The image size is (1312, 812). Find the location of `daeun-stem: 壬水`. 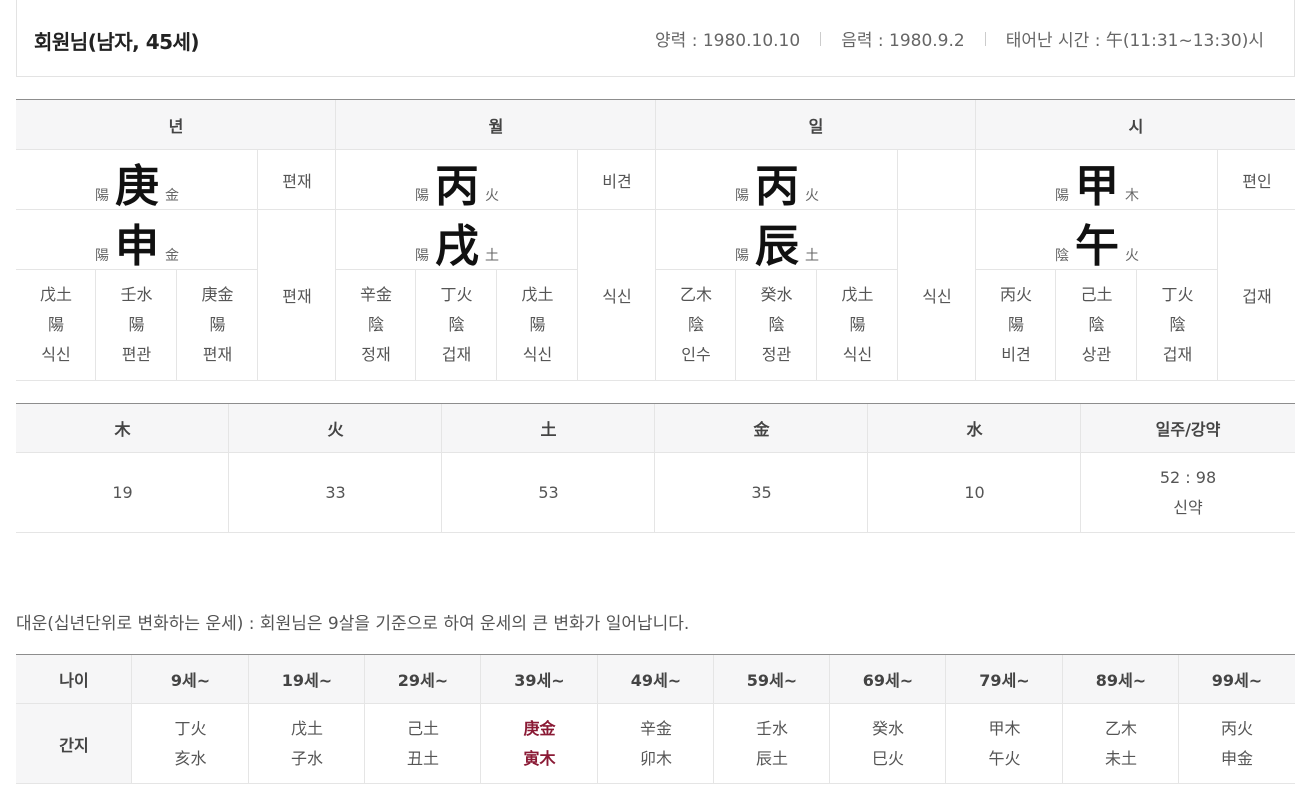

daeun-stem: 壬水 is located at coordinates (771, 728).